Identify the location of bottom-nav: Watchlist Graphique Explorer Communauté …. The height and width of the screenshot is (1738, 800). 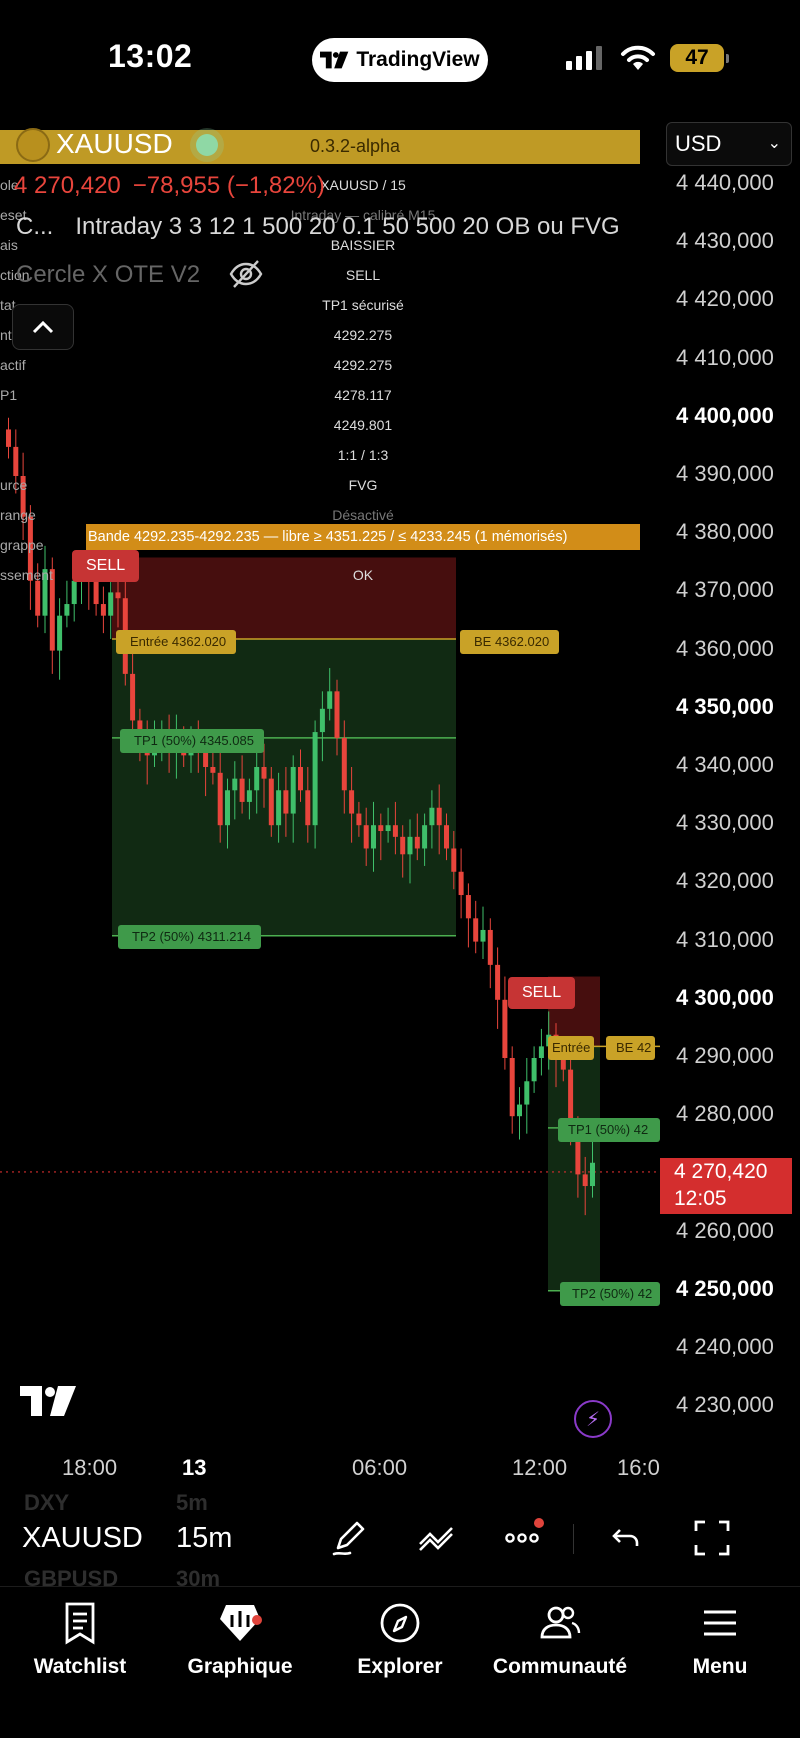
(400, 1662).